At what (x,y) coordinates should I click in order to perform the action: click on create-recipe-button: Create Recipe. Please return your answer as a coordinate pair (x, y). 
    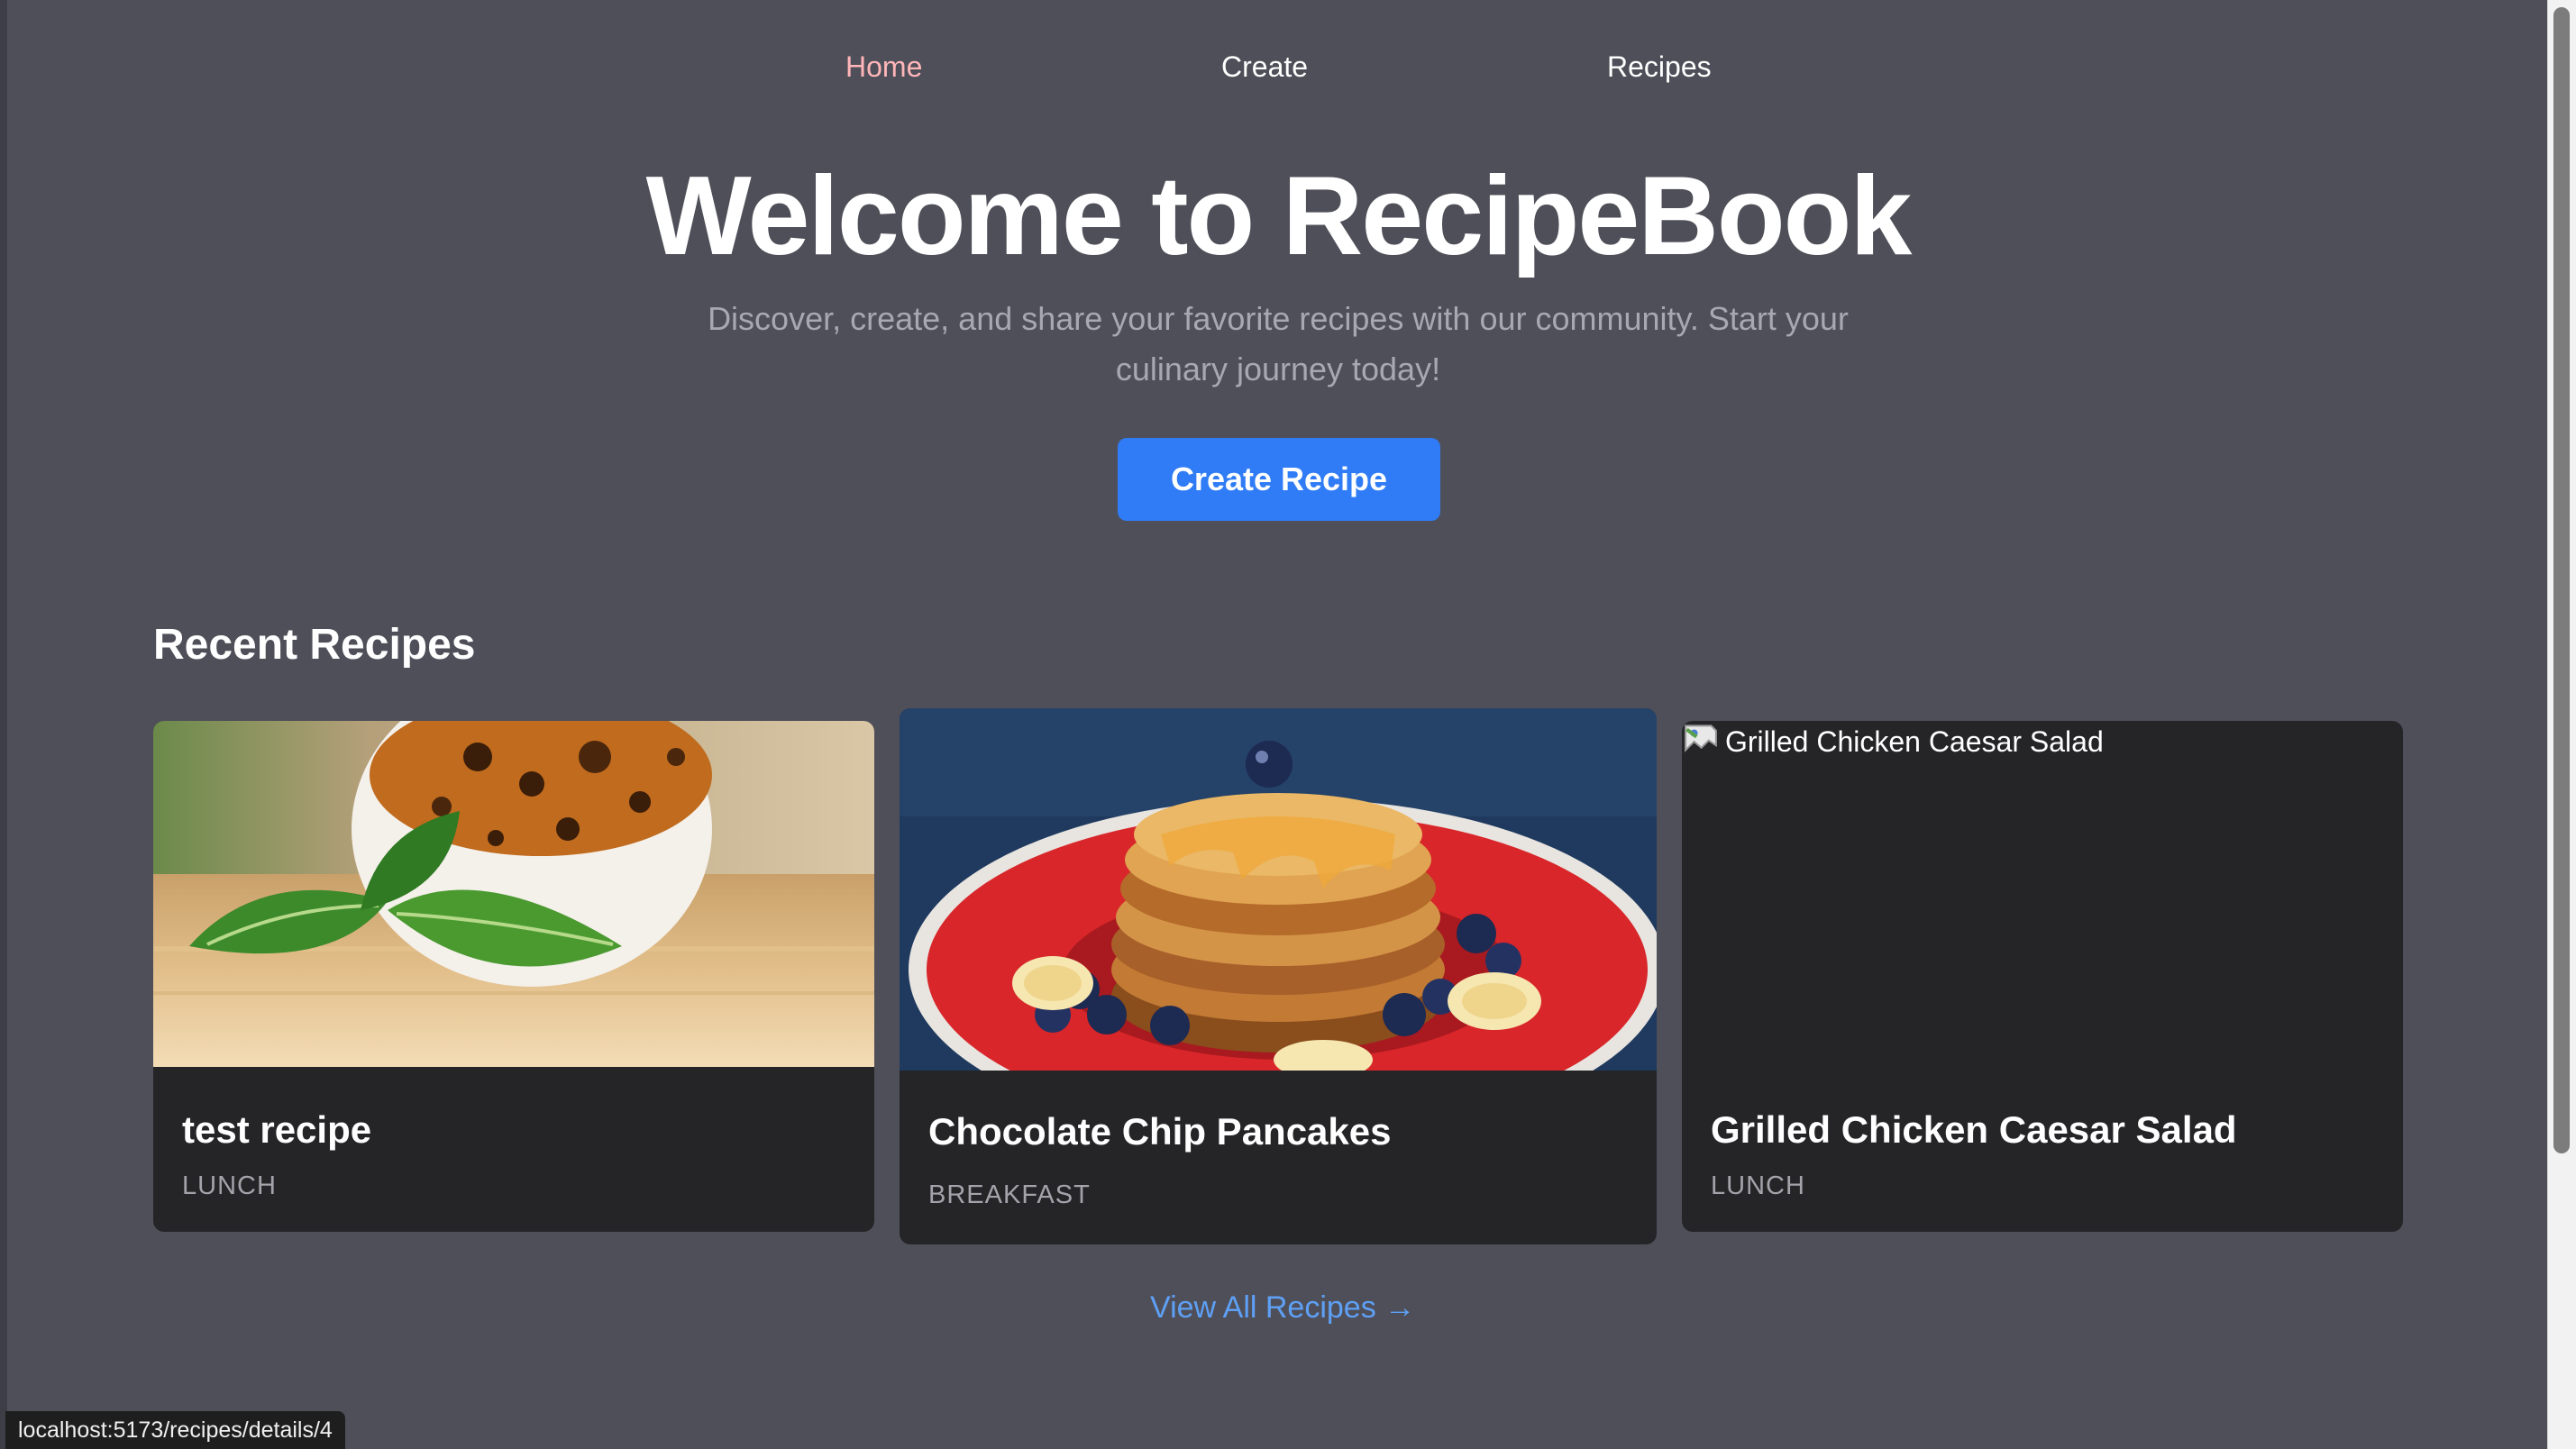
    Looking at the image, I should click on (1279, 479).